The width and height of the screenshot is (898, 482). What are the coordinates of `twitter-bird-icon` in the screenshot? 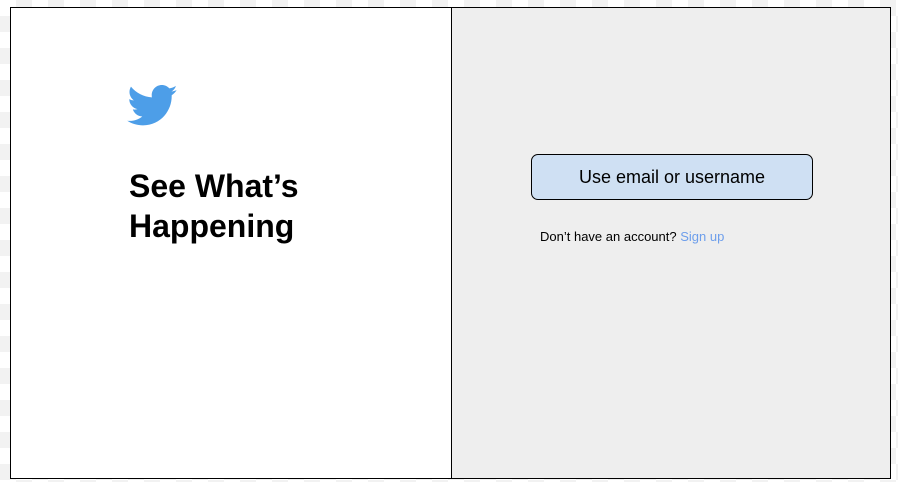 It's located at (153, 106).